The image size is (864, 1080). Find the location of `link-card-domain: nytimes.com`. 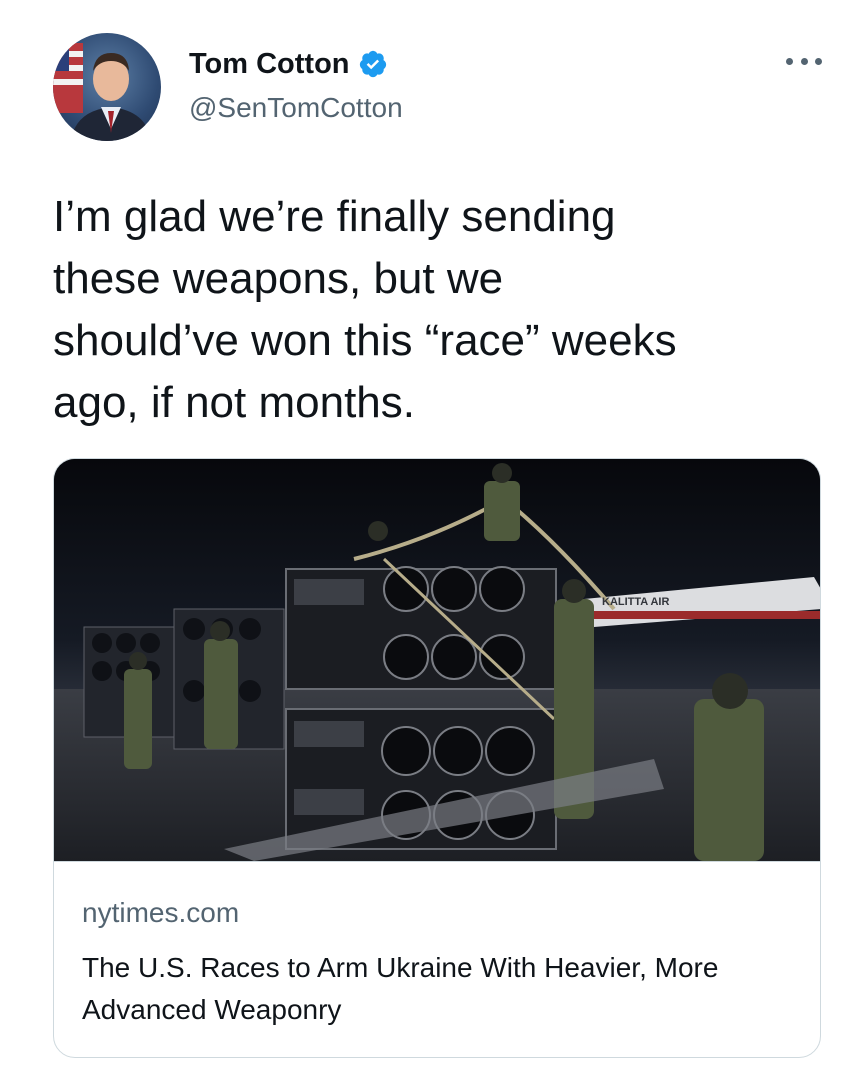

link-card-domain: nytimes.com is located at coordinates (160, 913).